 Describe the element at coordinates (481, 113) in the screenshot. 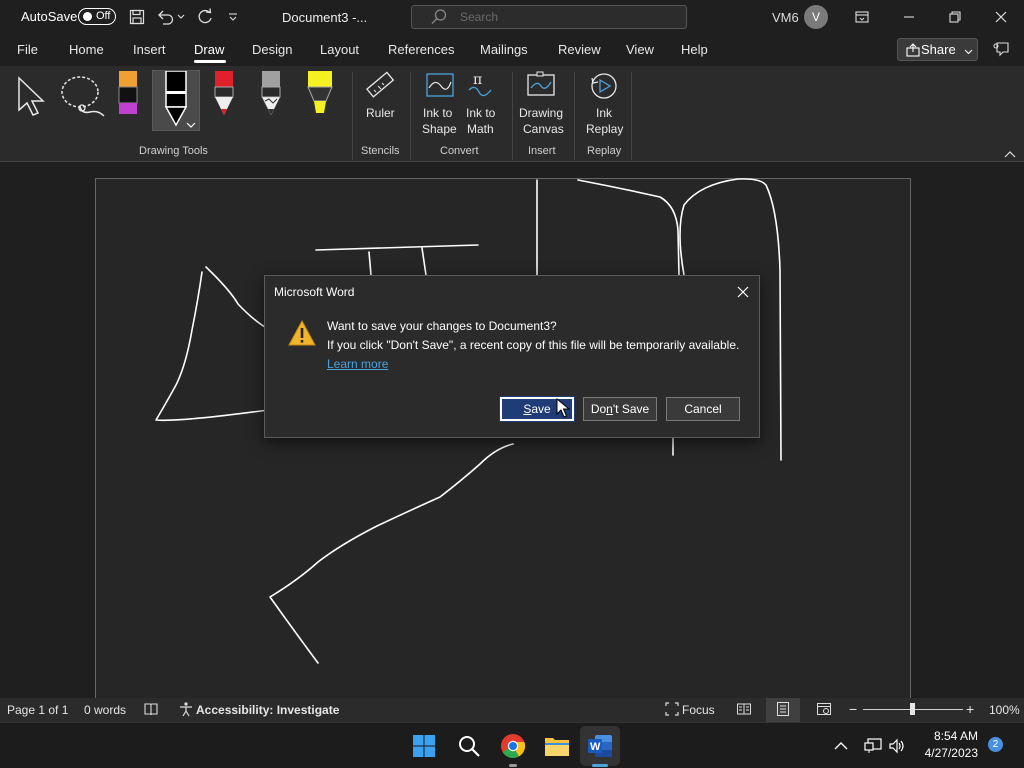

I see `ink-to-math-label-1: Ink to` at that location.